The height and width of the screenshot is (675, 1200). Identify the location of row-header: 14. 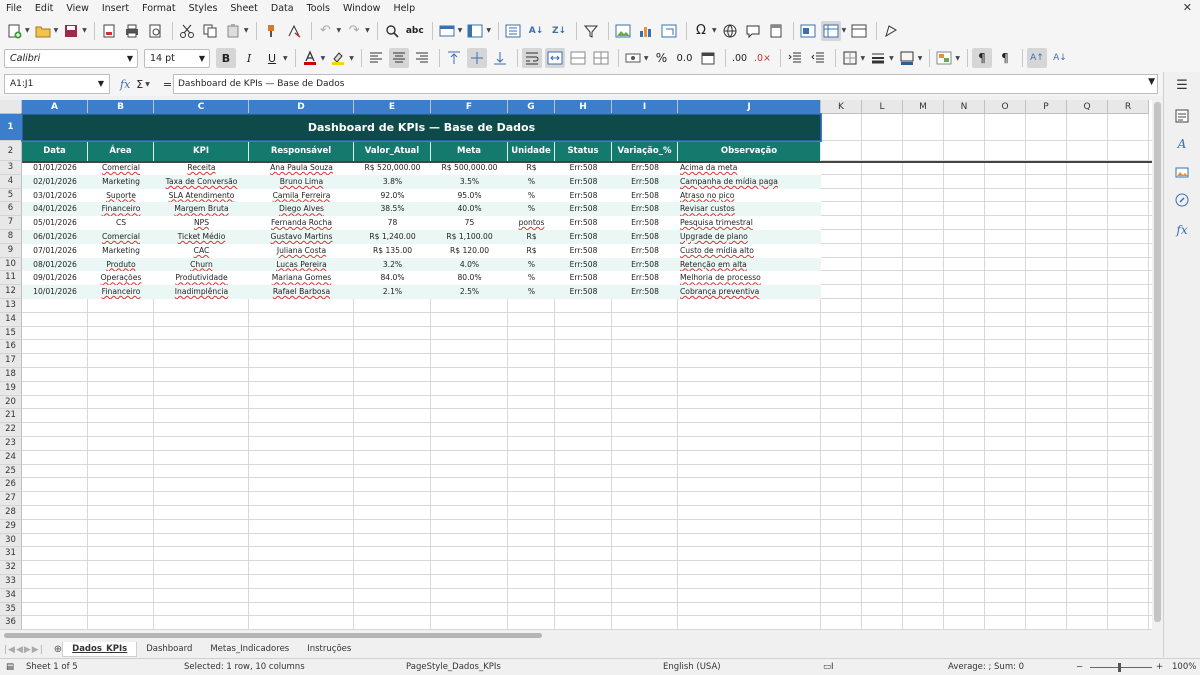
(11, 319).